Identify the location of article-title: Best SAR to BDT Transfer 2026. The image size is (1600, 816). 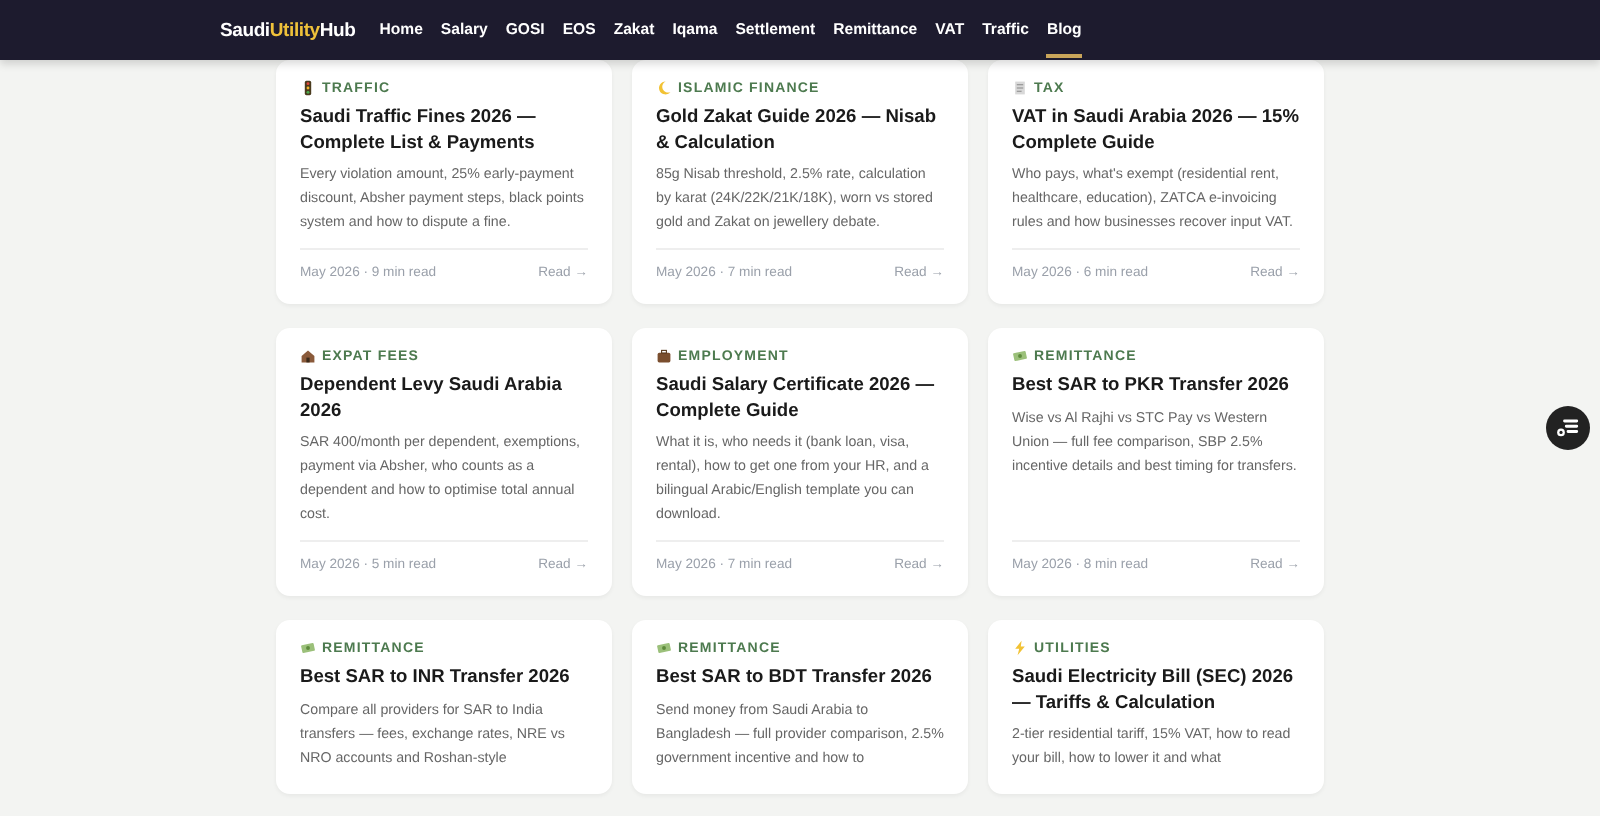
(795, 676).